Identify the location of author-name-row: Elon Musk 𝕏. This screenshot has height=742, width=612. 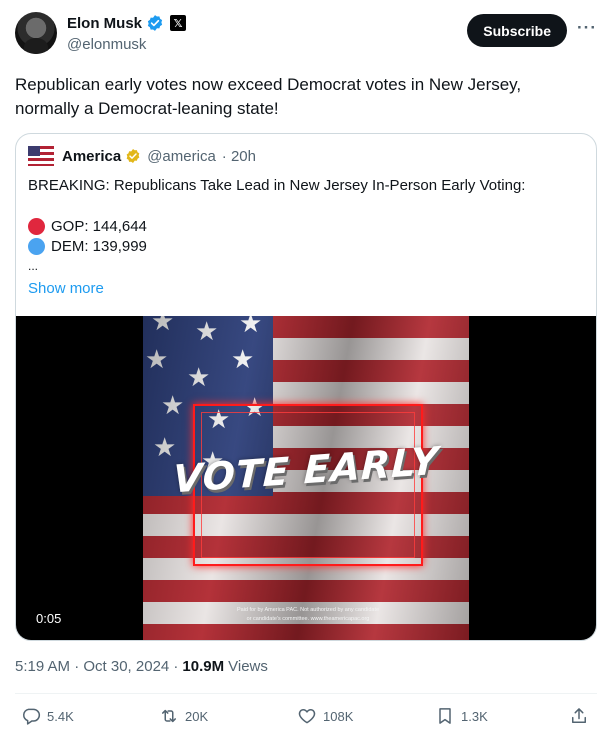
(127, 23).